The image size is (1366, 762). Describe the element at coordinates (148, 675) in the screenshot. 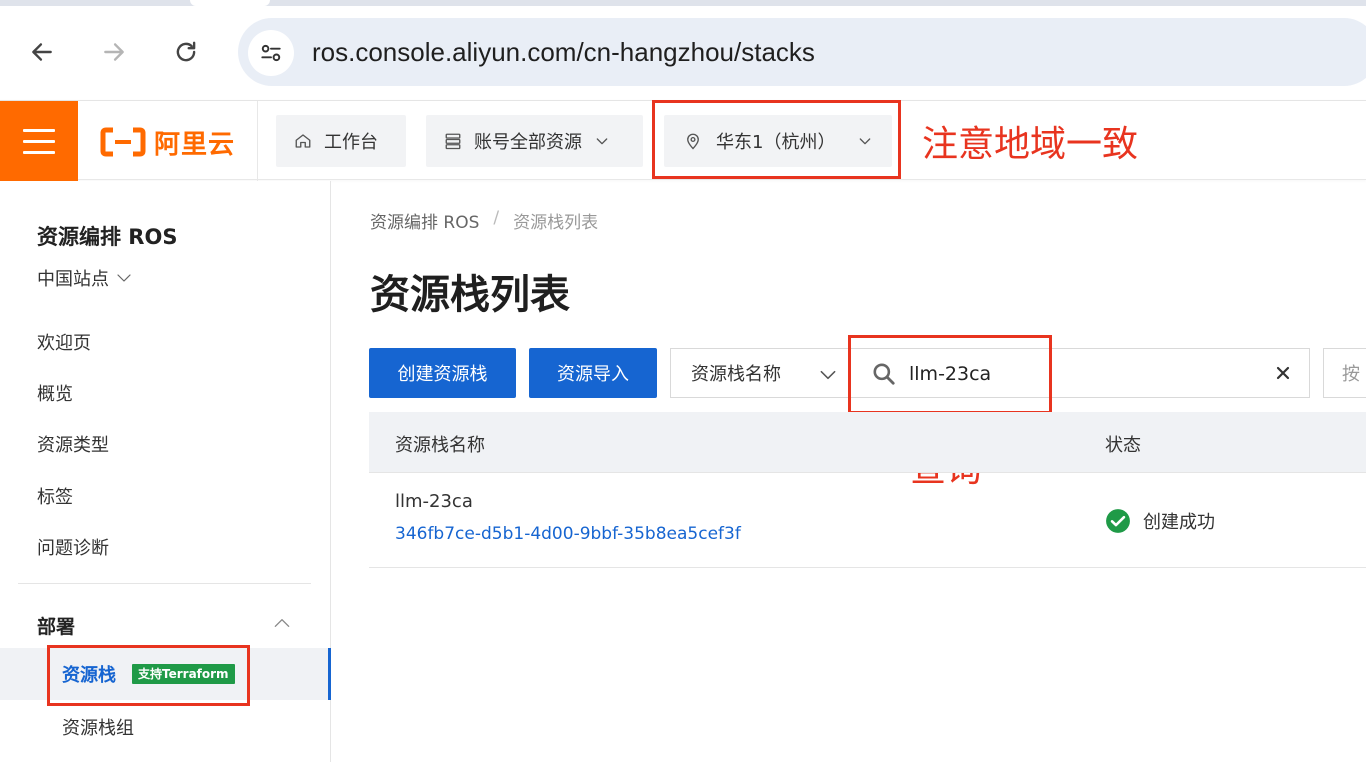

I see `stacks-highlight-box` at that location.